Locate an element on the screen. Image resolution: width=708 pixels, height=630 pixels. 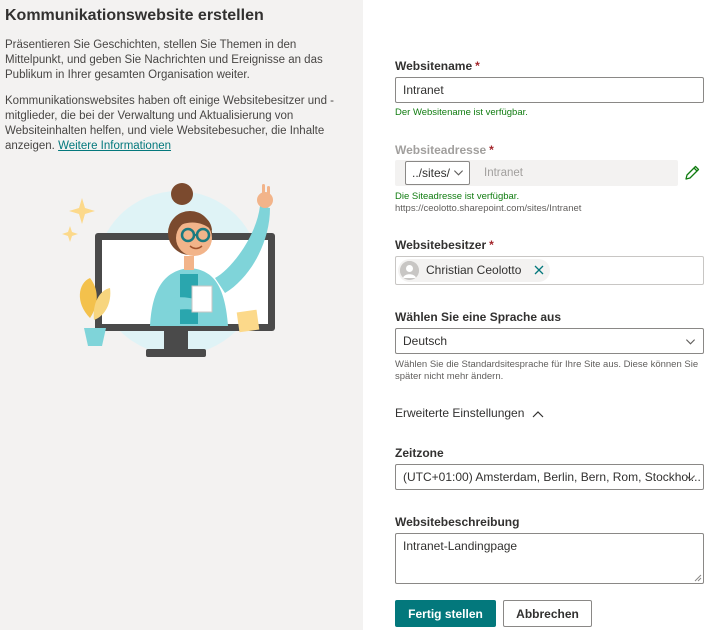
site-address-label-text: Websiteadresse is located at coordinates (441, 150).